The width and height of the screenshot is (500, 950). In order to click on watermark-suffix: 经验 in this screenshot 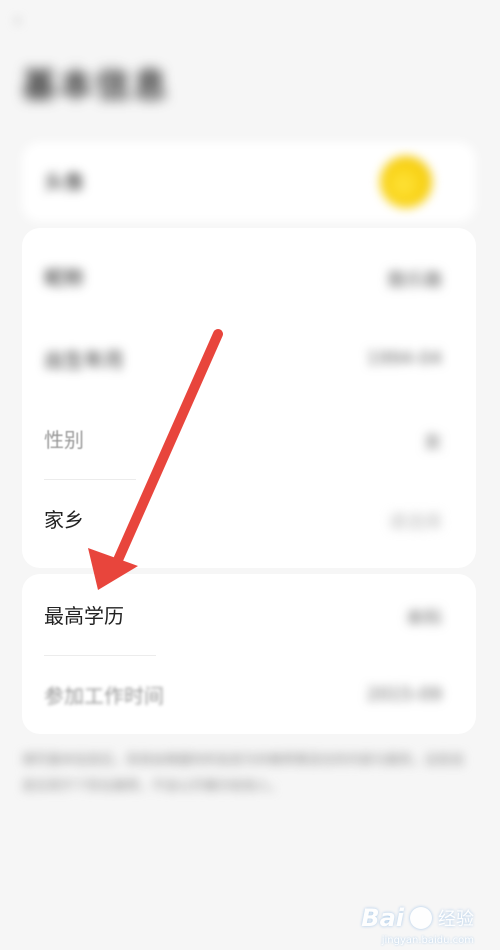, I will do `click(456, 919)`.